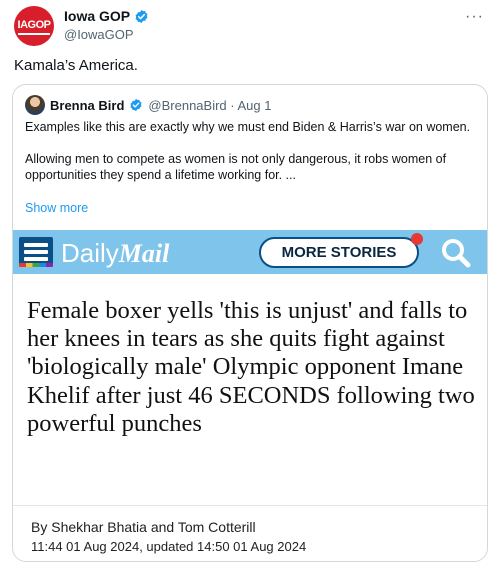 This screenshot has width=500, height=568. I want to click on quoted-display-name: Brenna Bird, so click(87, 105).